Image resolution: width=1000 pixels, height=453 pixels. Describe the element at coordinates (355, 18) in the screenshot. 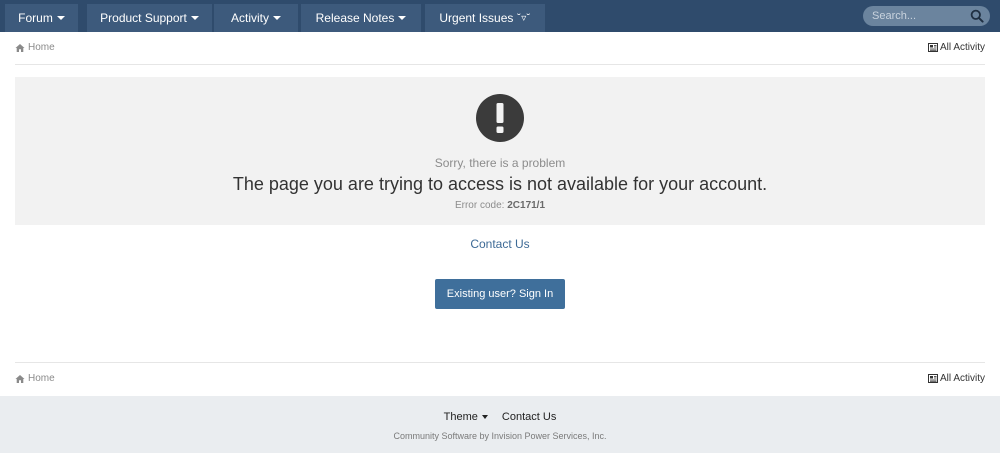

I see `tab-label: Release Notes` at that location.